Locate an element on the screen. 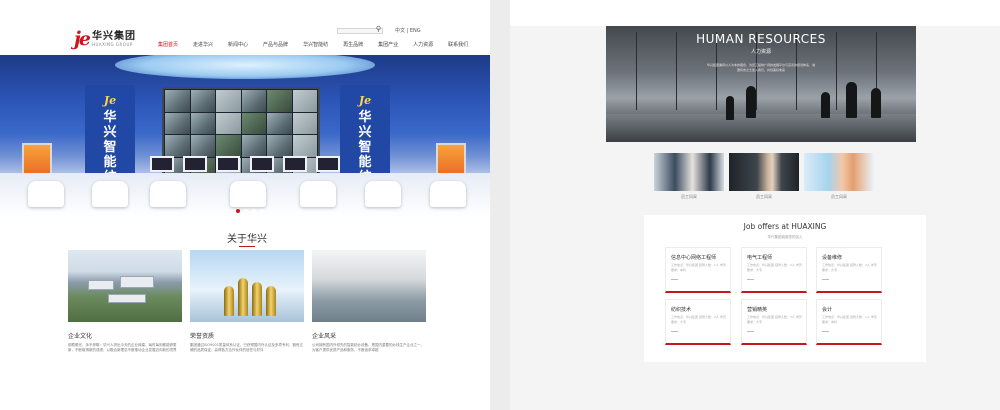  job-card: 会计 工作地点：华兴集团 招聘人数：1人 学历要求：本科 is located at coordinates (849, 322).